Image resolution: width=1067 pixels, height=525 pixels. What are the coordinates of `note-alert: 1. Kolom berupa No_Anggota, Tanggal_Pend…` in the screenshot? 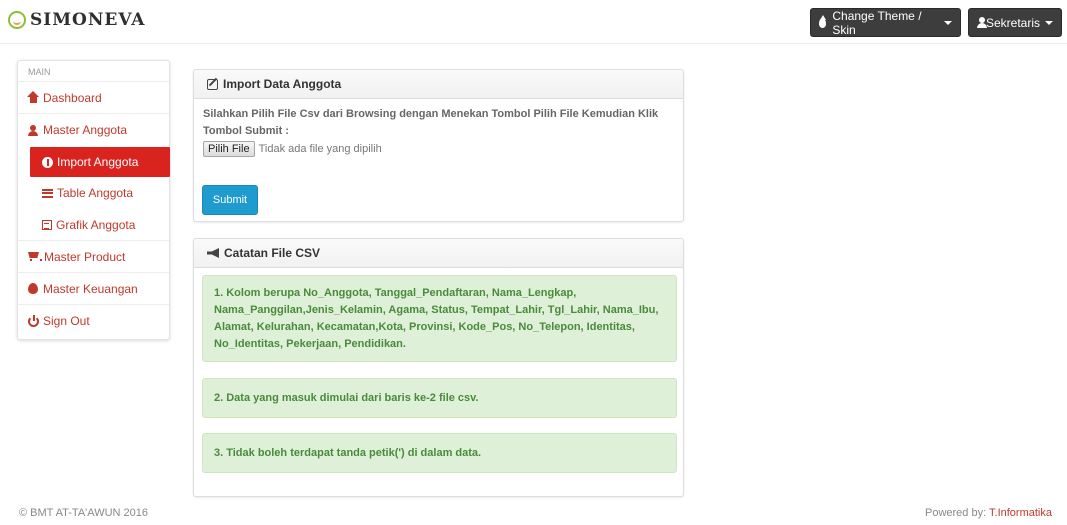 It's located at (439, 318).